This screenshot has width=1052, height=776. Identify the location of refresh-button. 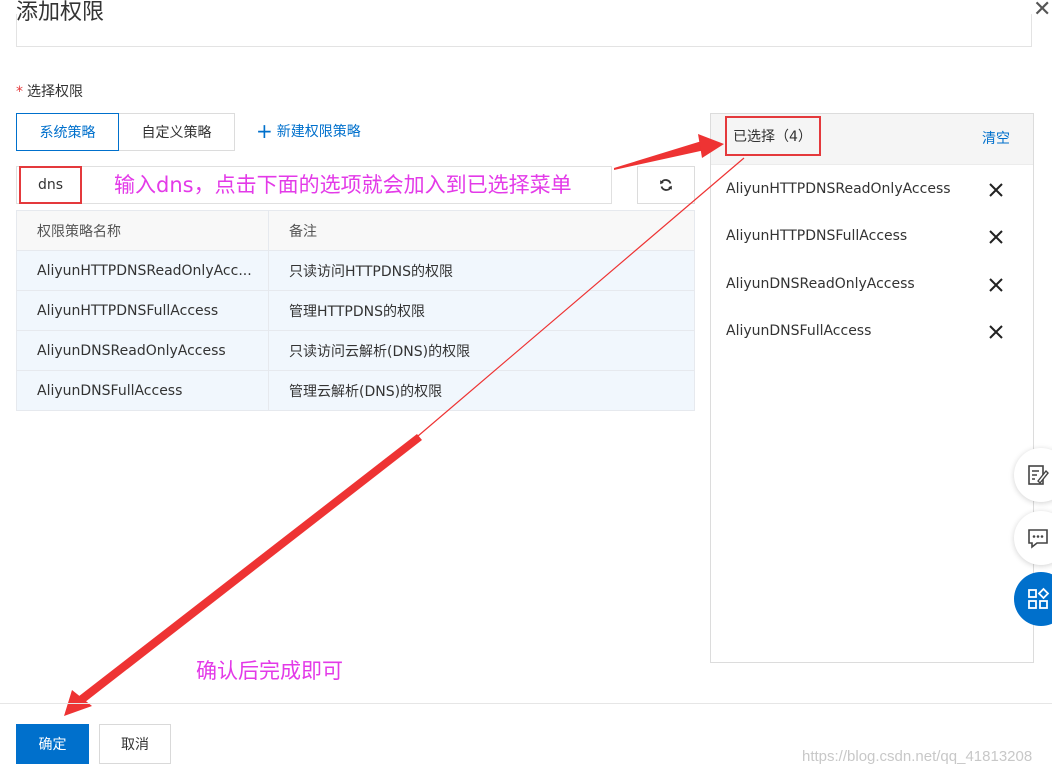
(666, 185).